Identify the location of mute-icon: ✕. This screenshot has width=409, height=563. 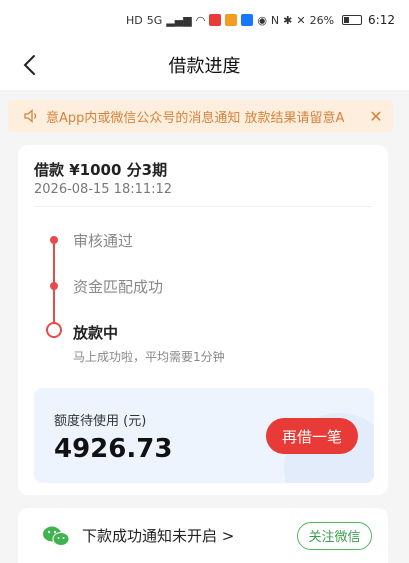
(301, 20).